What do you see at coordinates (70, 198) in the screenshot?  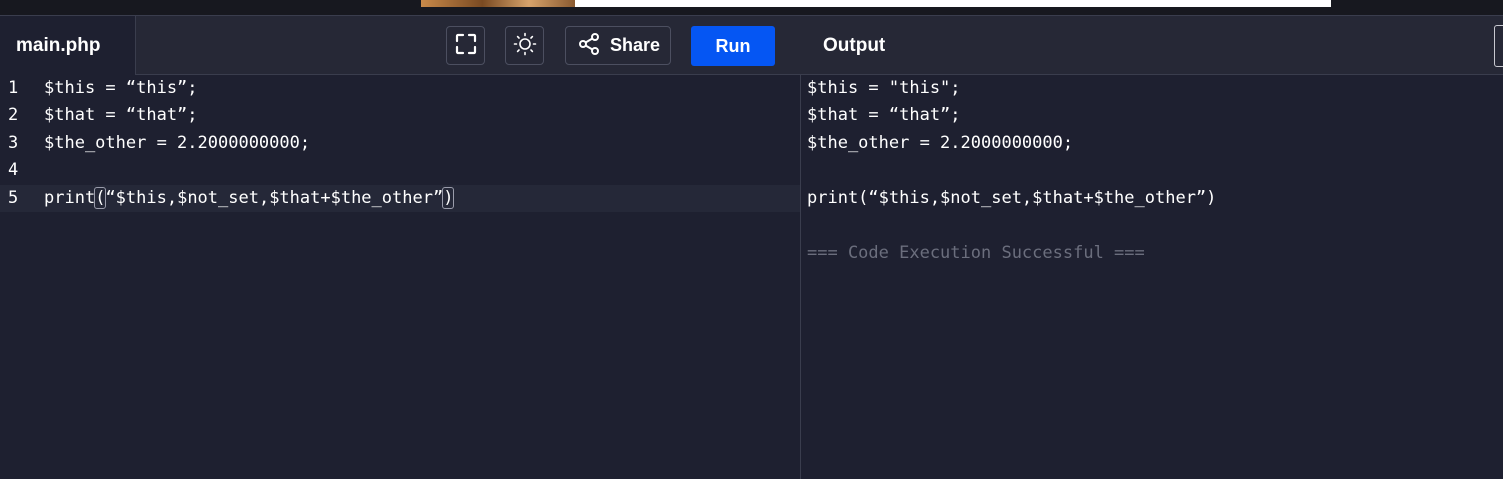 I see `code-token: print` at bounding box center [70, 198].